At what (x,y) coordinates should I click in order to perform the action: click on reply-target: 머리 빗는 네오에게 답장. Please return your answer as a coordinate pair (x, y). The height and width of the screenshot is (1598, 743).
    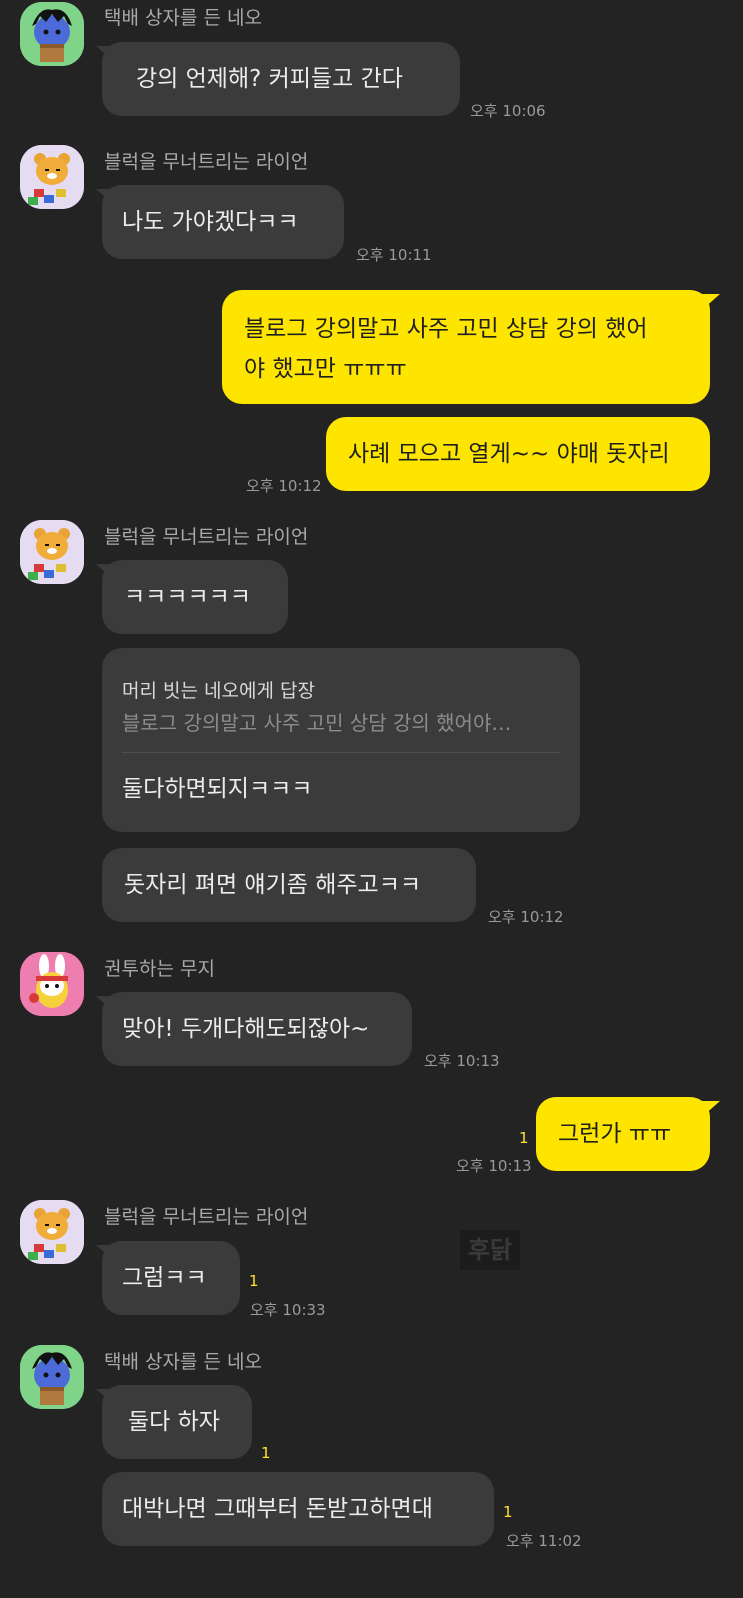
    Looking at the image, I should click on (218, 691).